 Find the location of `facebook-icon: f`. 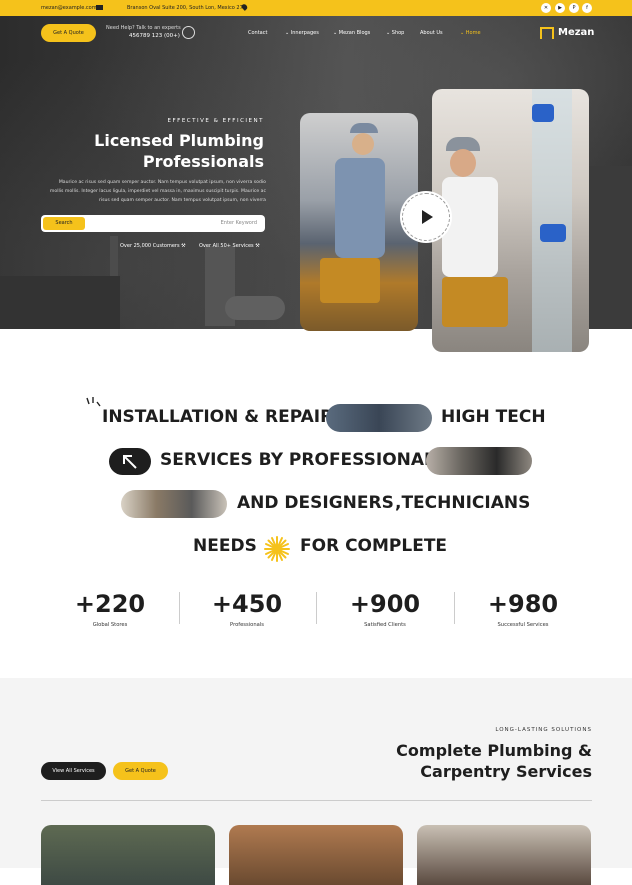

facebook-icon: f is located at coordinates (587, 8).